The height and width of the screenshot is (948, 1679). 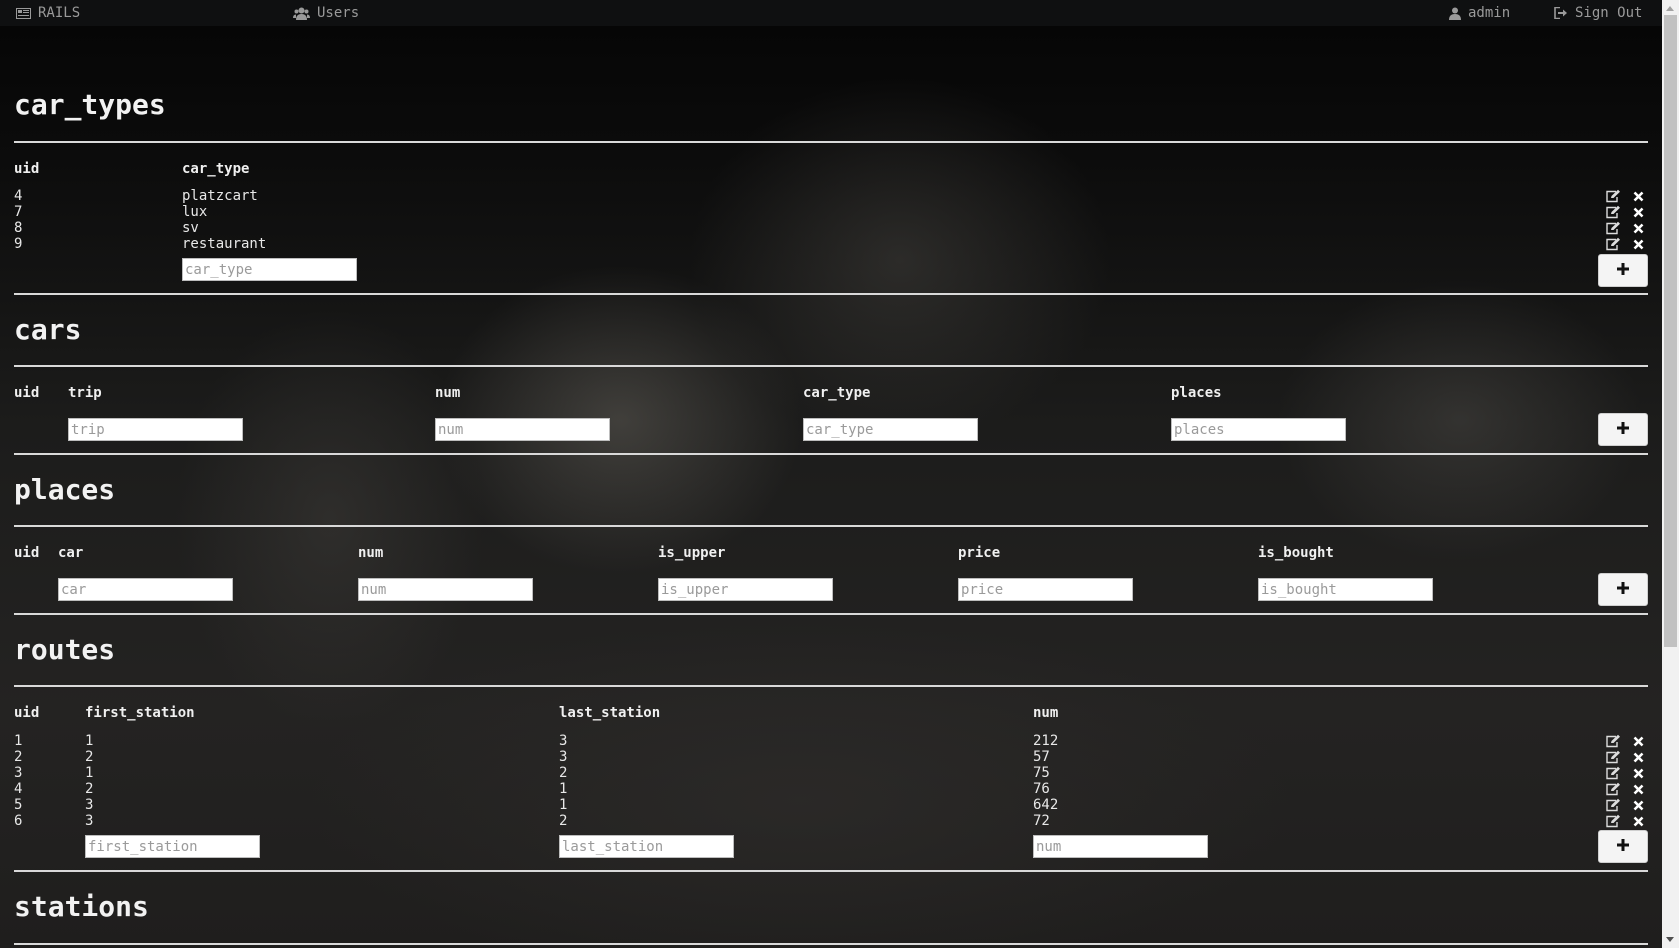 I want to click on cell-num: 75, so click(x=1041, y=773).